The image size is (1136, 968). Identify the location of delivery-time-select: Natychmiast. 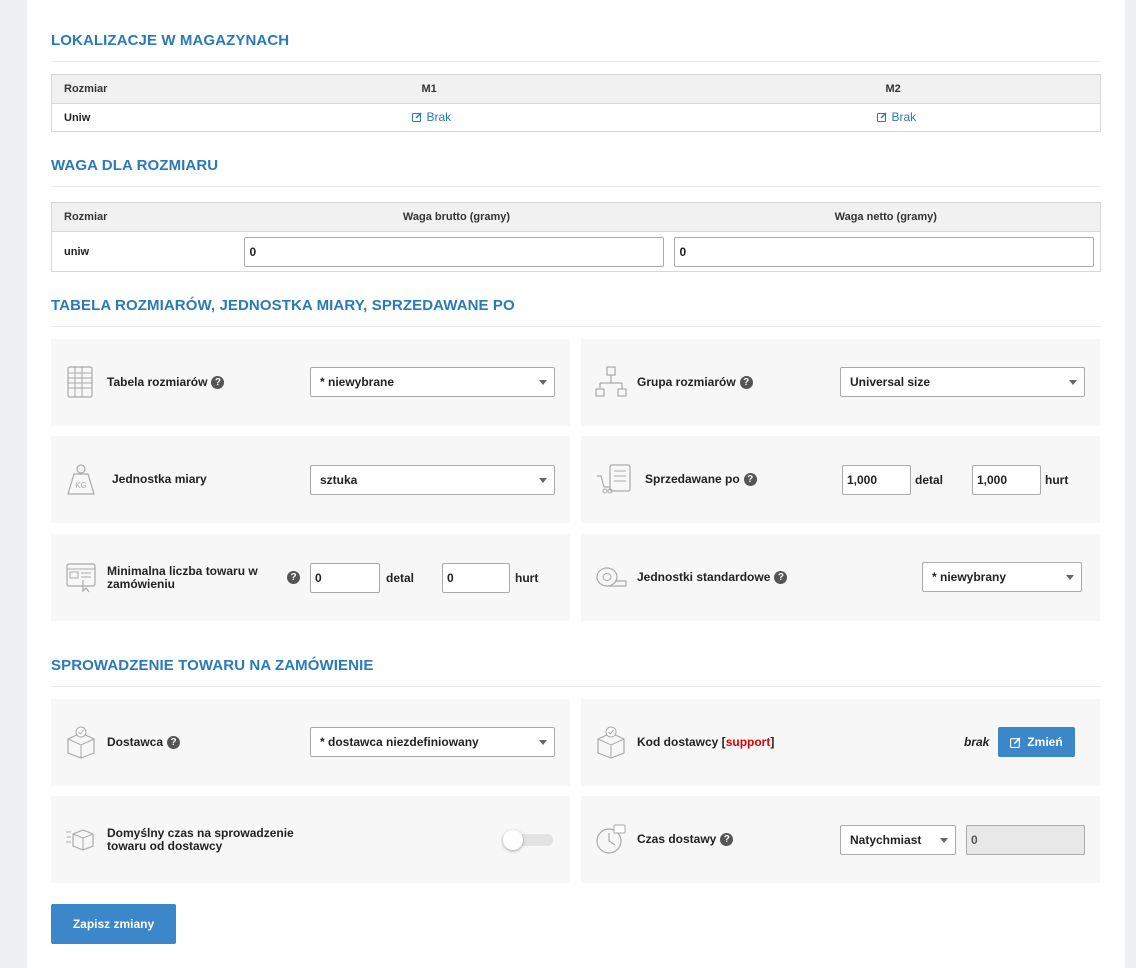
(898, 840).